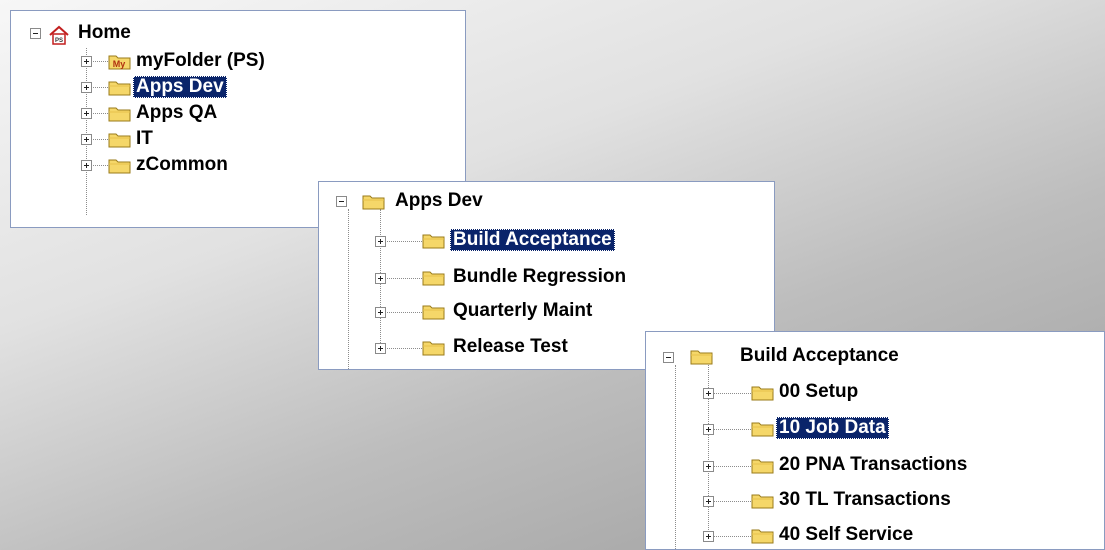 This screenshot has height=550, width=1105. I want to click on tree-node-label: Bundle Regression, so click(539, 277).